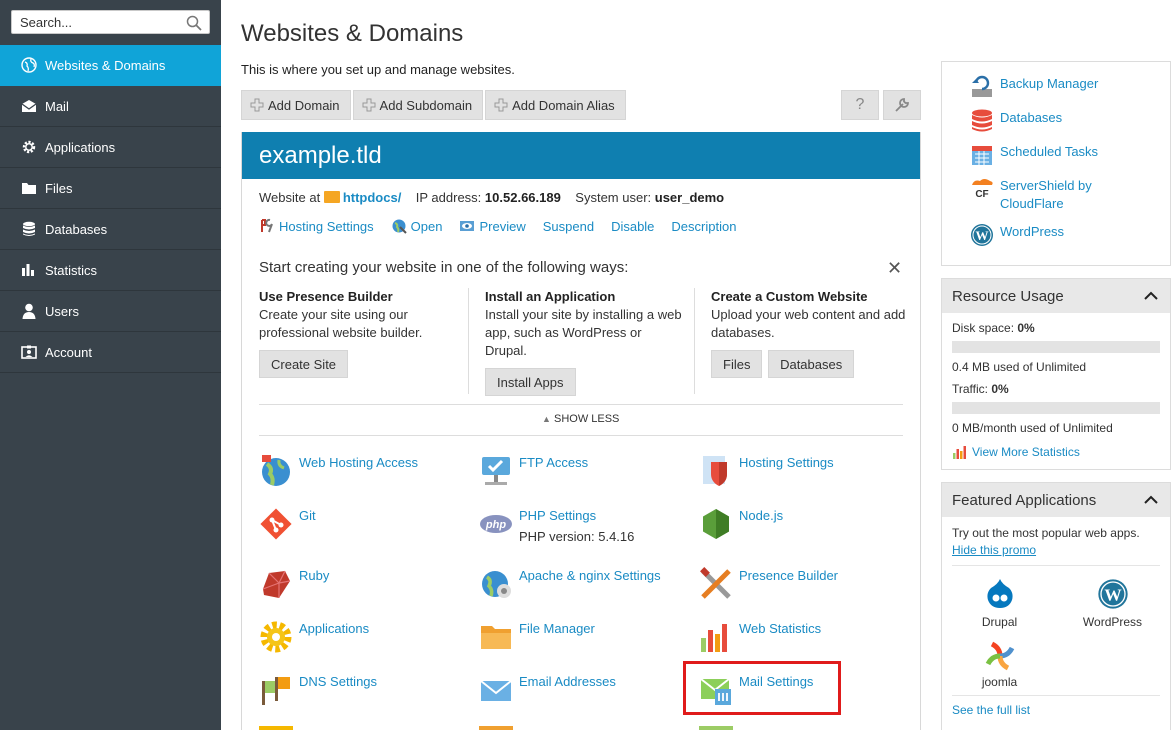  Describe the element at coordinates (999, 665) in the screenshot. I see `app-joomla: joomla` at that location.